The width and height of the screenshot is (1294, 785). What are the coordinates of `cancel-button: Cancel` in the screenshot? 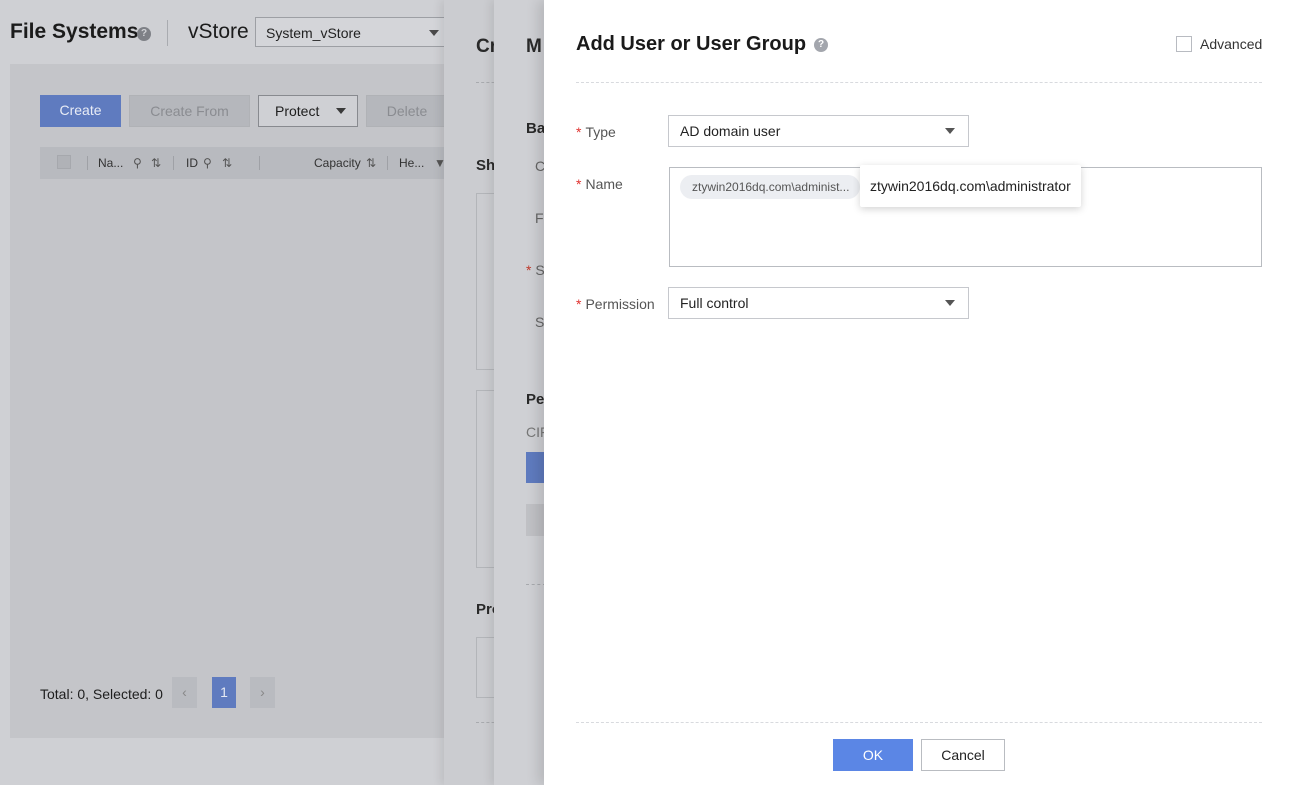 It's located at (963, 755).